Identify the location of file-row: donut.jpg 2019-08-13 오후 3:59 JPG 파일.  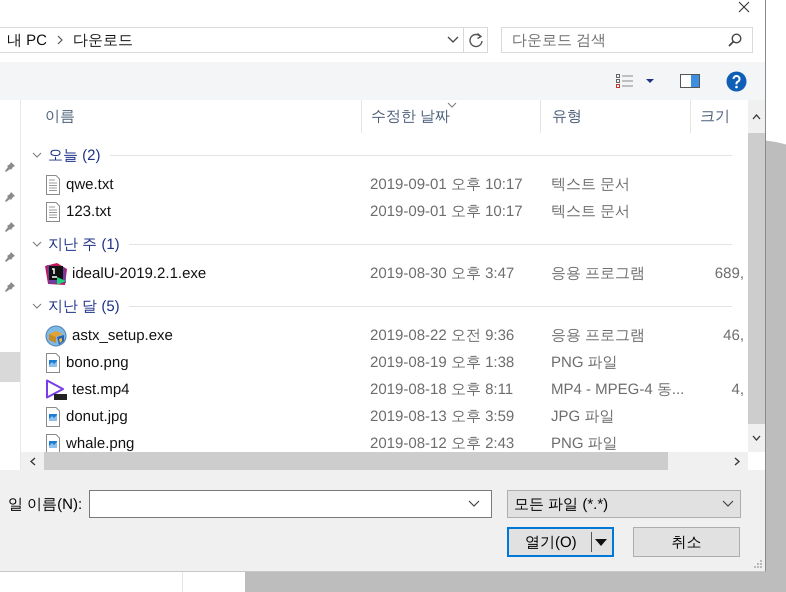
(384, 416).